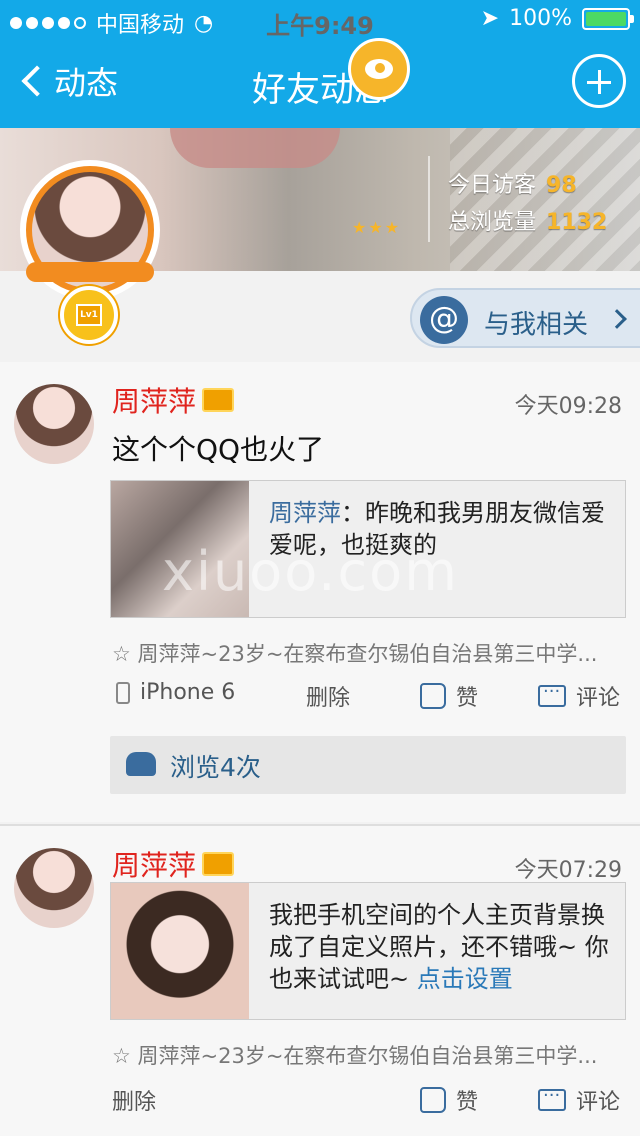 The width and height of the screenshot is (640, 1136). I want to click on card-text: 我把手机空间的个人主页背景换成了自定义照片，还不错哦~ 你也来试试吧~ 点击设置, so click(443, 947).